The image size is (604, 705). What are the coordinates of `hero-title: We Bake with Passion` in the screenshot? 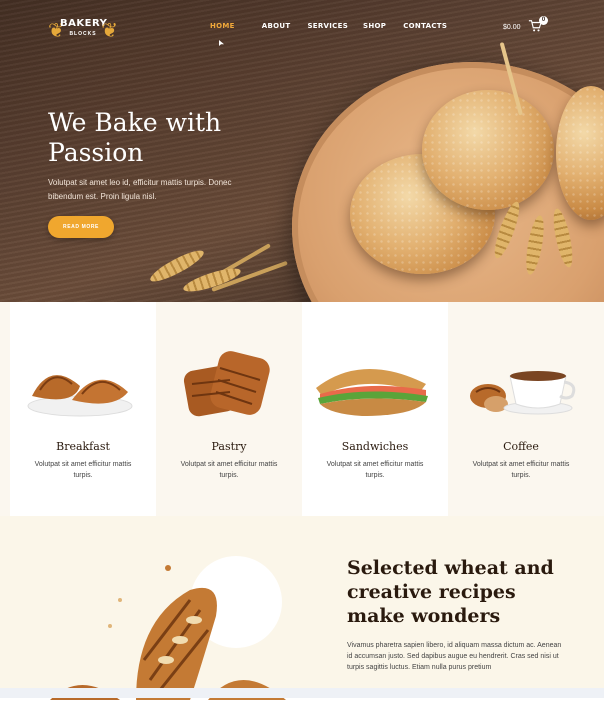 It's located at (135, 137).